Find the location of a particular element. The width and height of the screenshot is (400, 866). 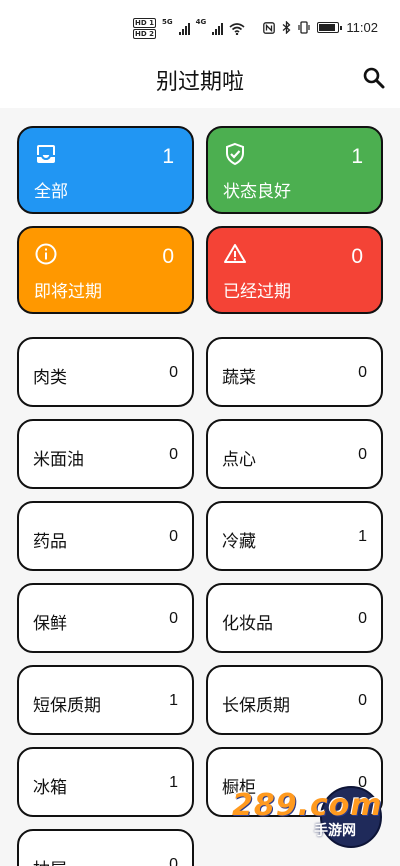

category-label: 点心 is located at coordinates (239, 460).